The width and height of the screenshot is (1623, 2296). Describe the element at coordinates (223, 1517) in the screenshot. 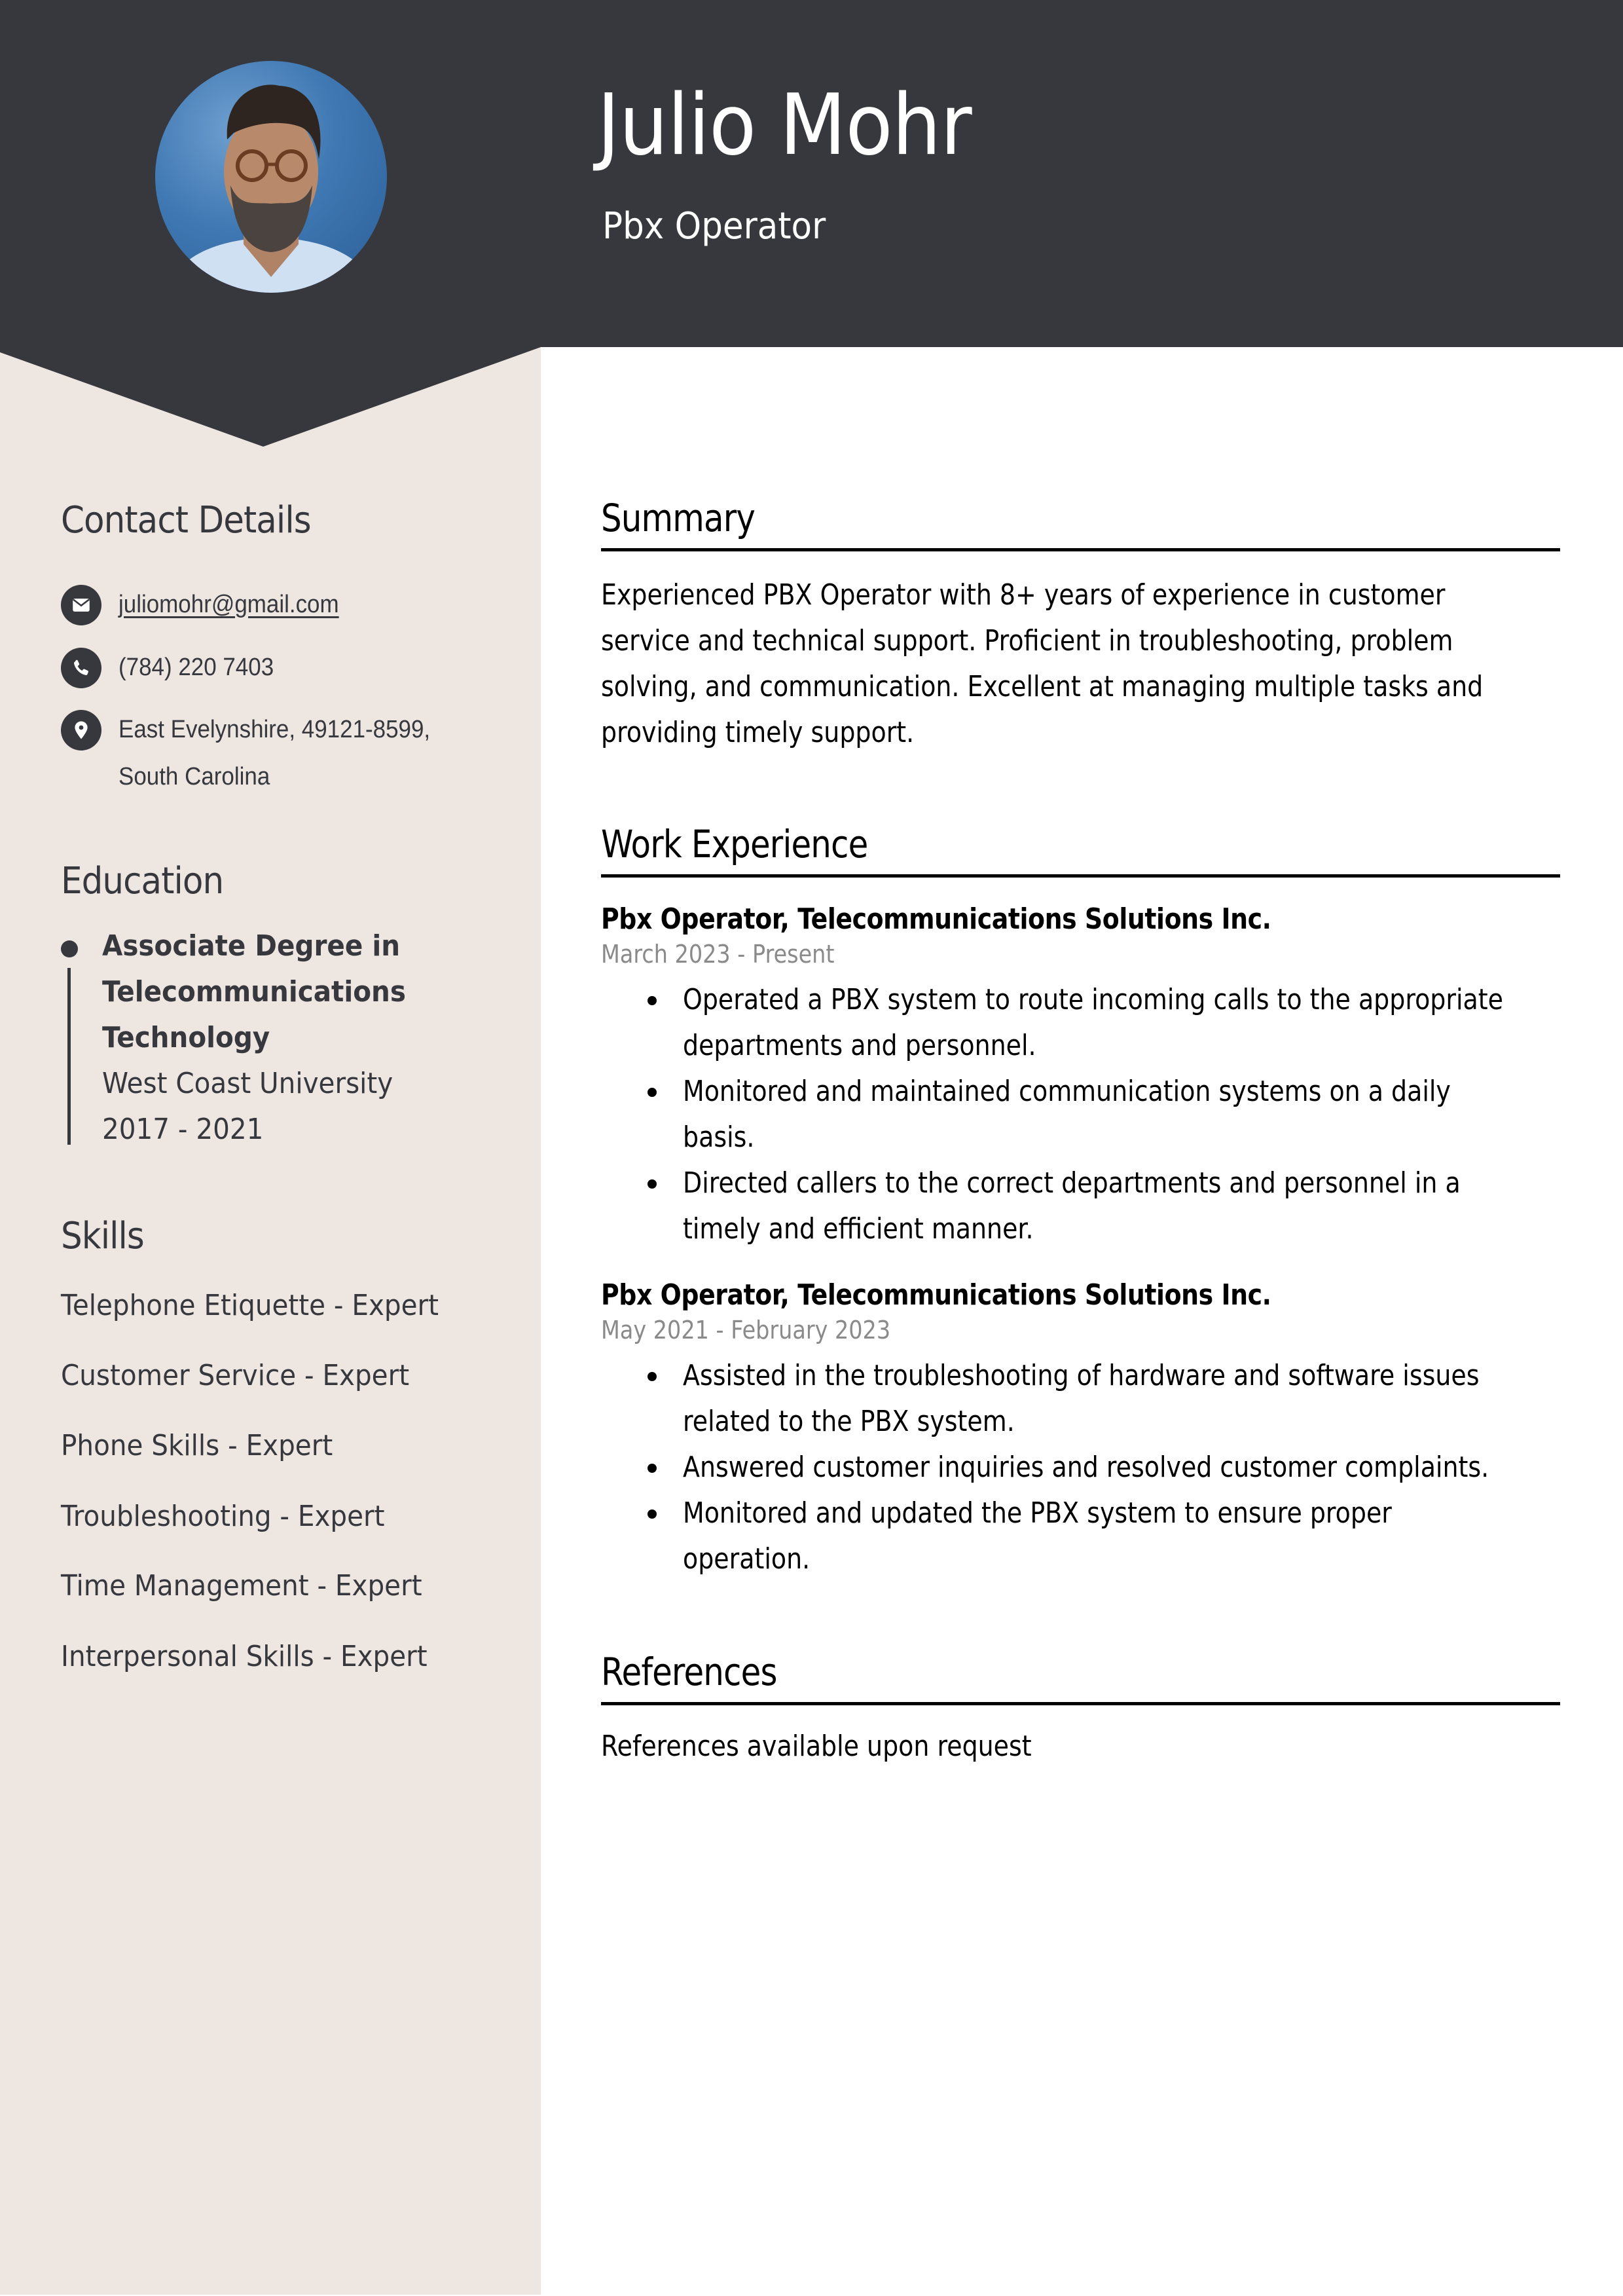

I see `skill-item: Troubleshooting - Expert` at that location.